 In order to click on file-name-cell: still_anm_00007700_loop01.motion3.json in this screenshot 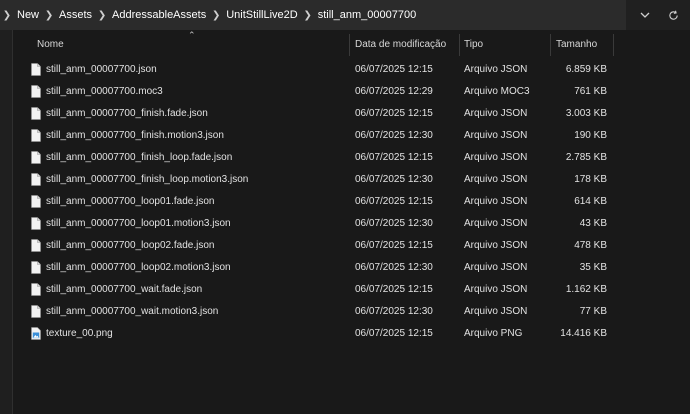, I will do `click(131, 223)`.